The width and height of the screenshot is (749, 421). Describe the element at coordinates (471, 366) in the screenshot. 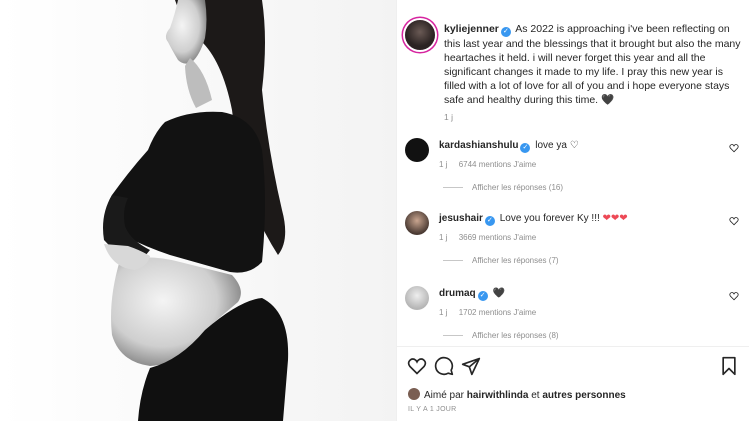

I see `paper-plane-icon` at that location.